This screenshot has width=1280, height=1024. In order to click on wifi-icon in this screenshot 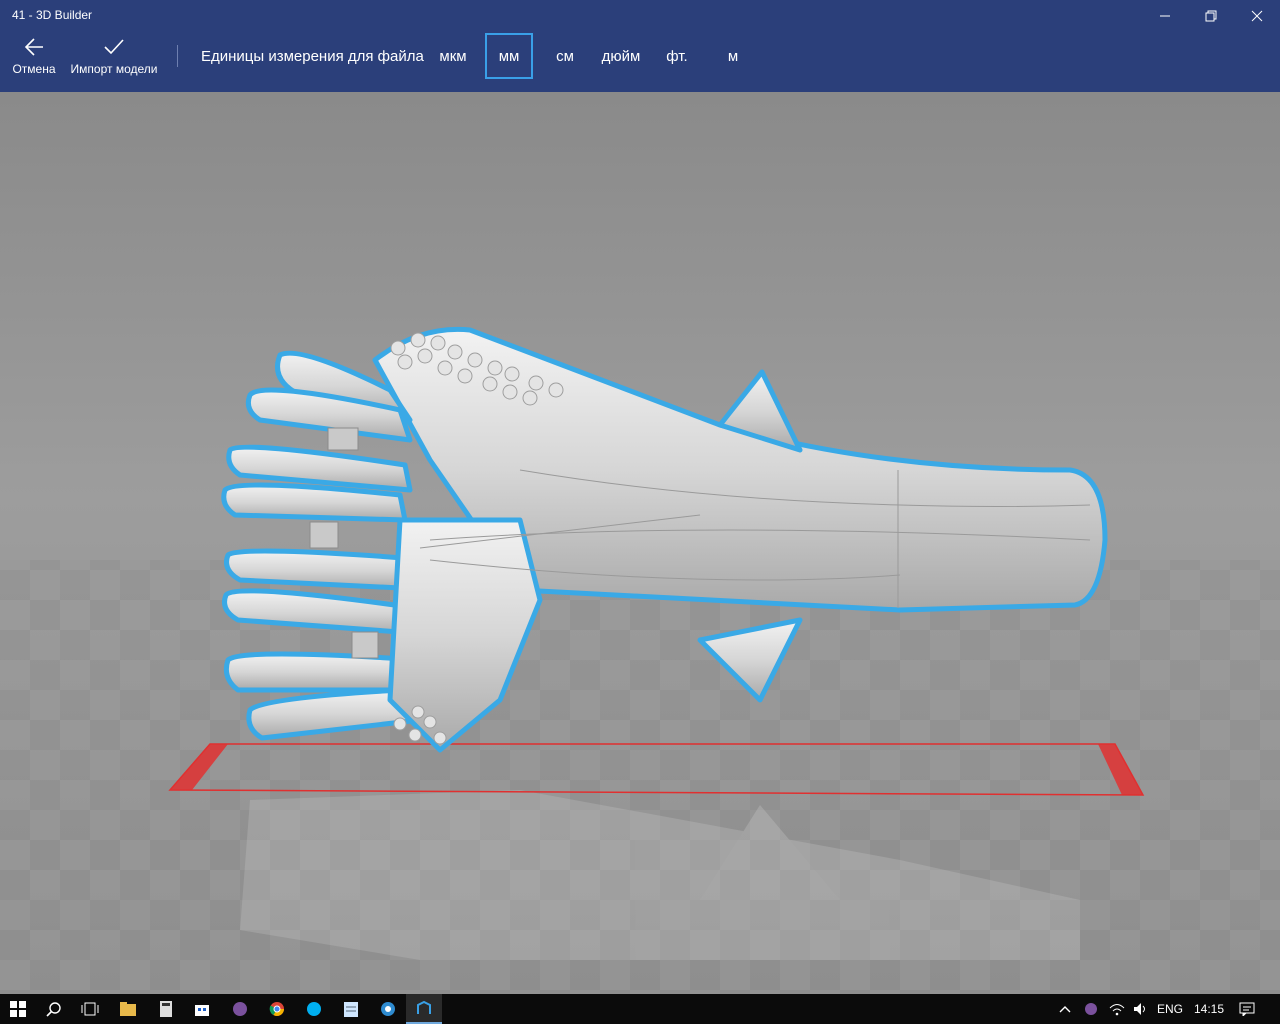, I will do `click(1117, 1010)`.